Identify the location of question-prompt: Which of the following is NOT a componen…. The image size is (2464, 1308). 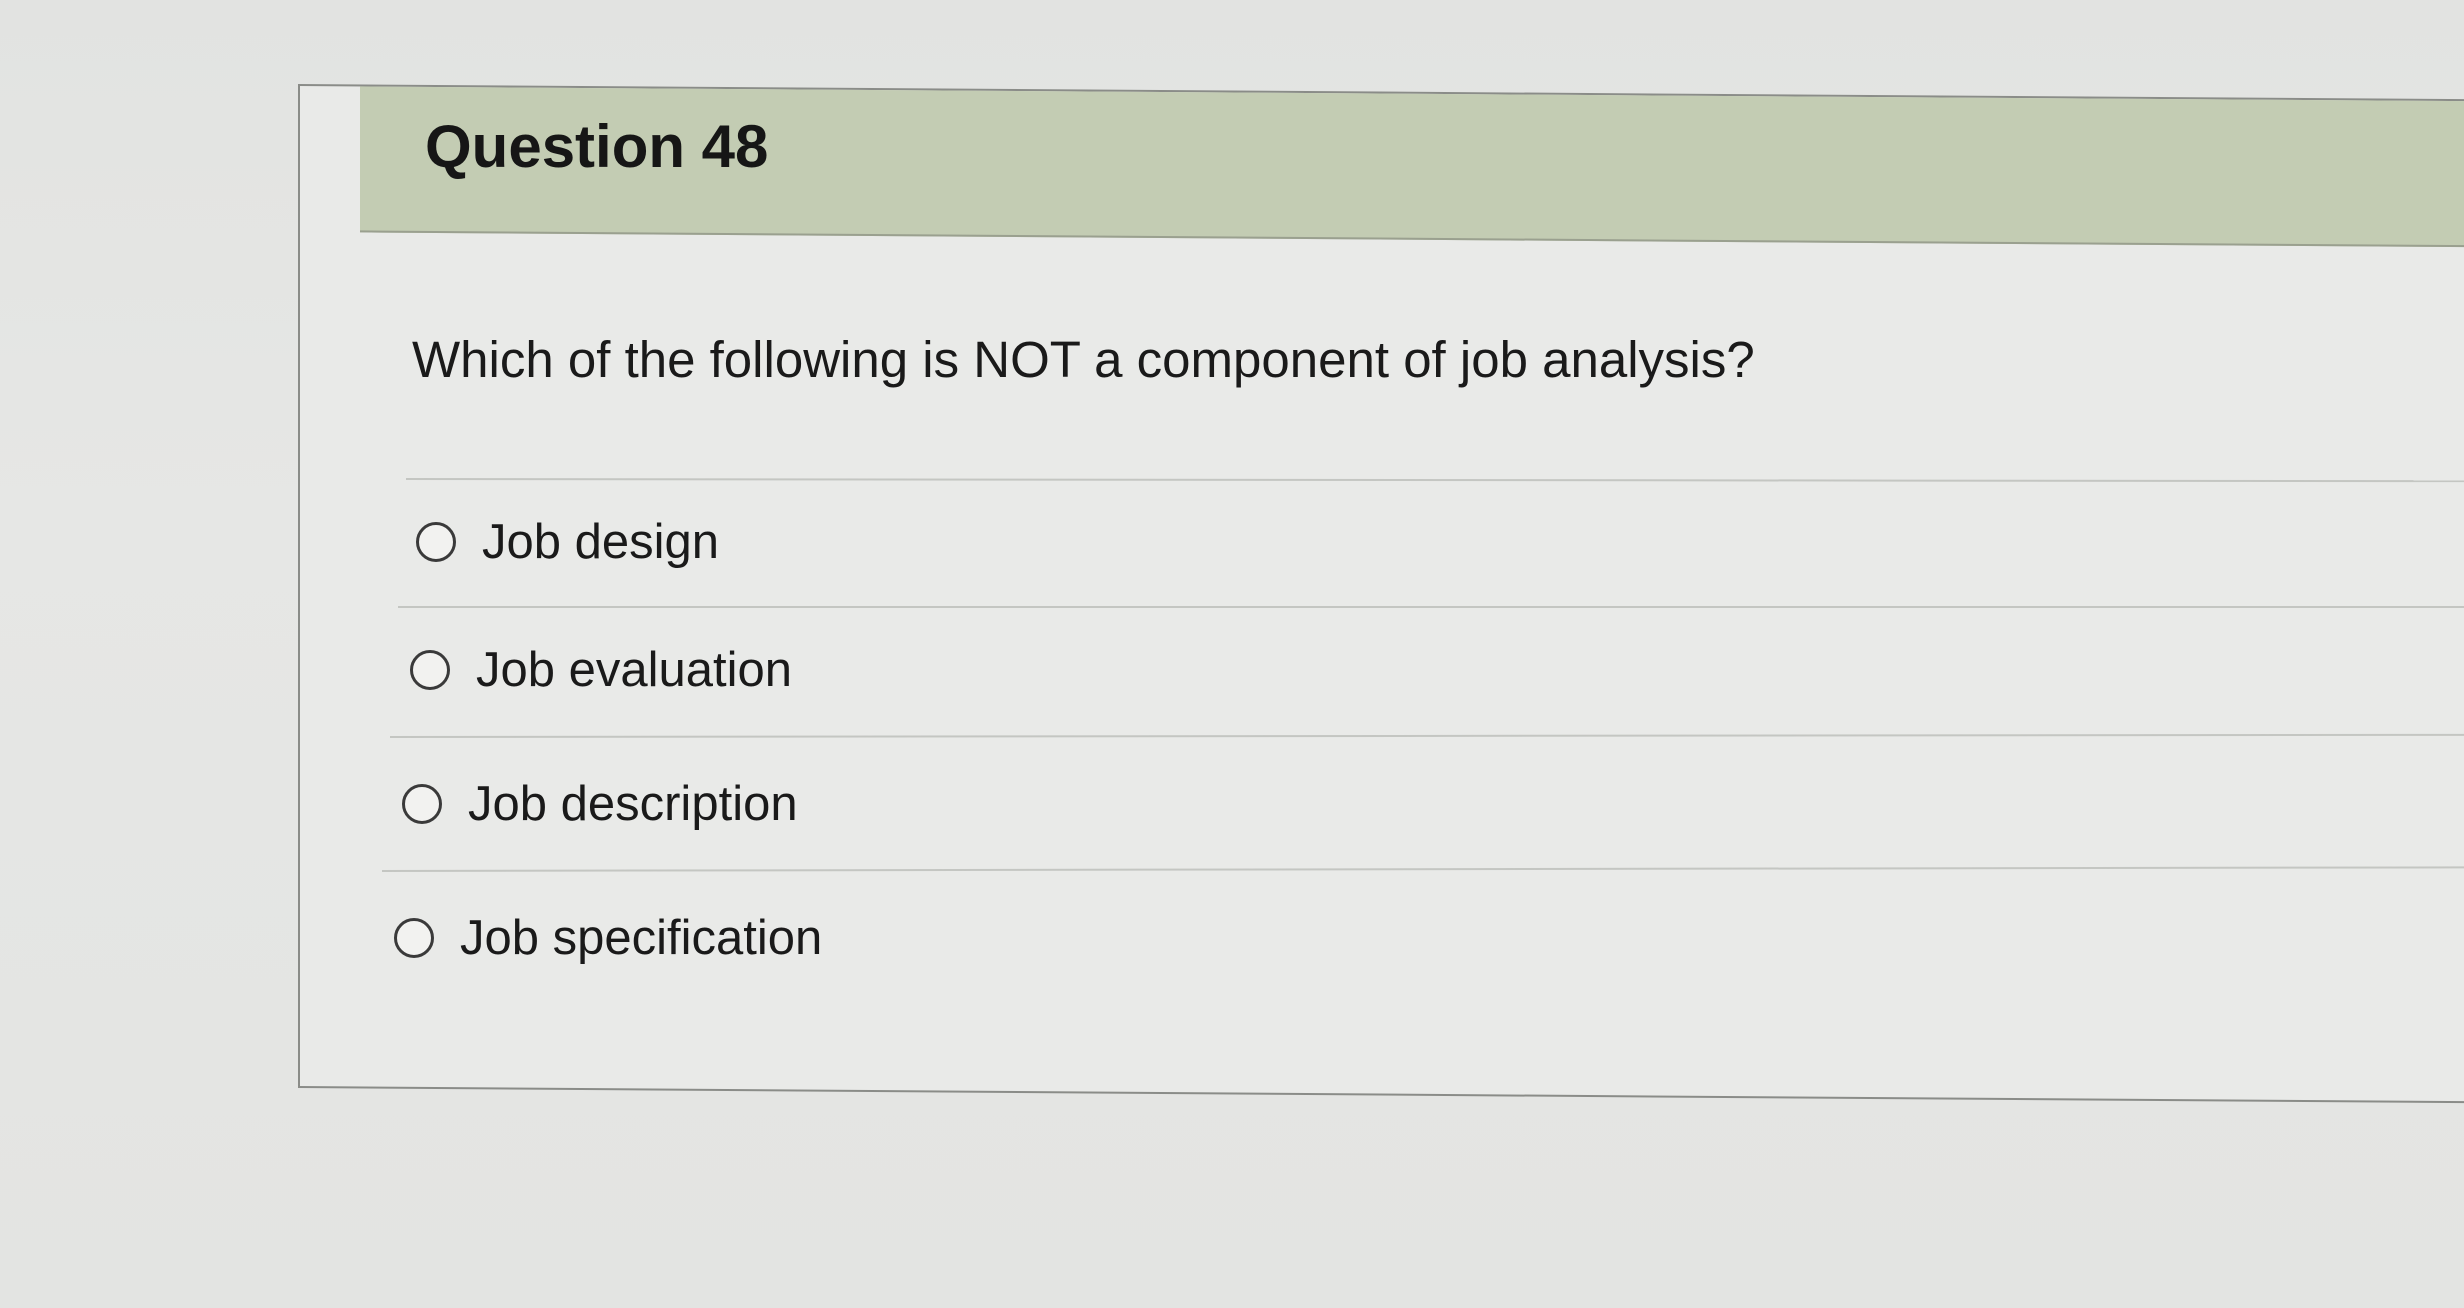
(1083, 359).